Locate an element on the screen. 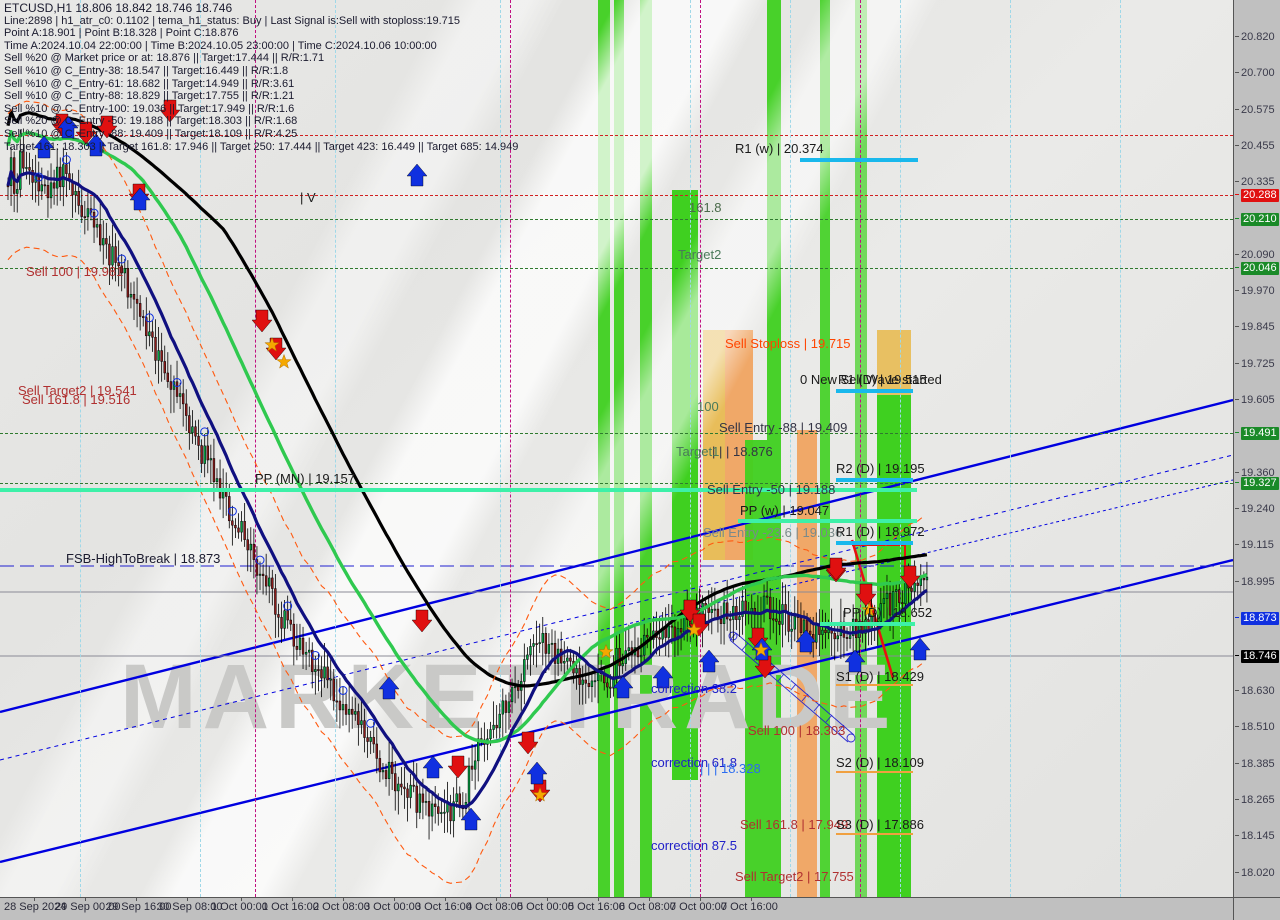 This screenshot has height=920, width=1280. price-tick: 19.725 is located at coordinates (1257, 364).